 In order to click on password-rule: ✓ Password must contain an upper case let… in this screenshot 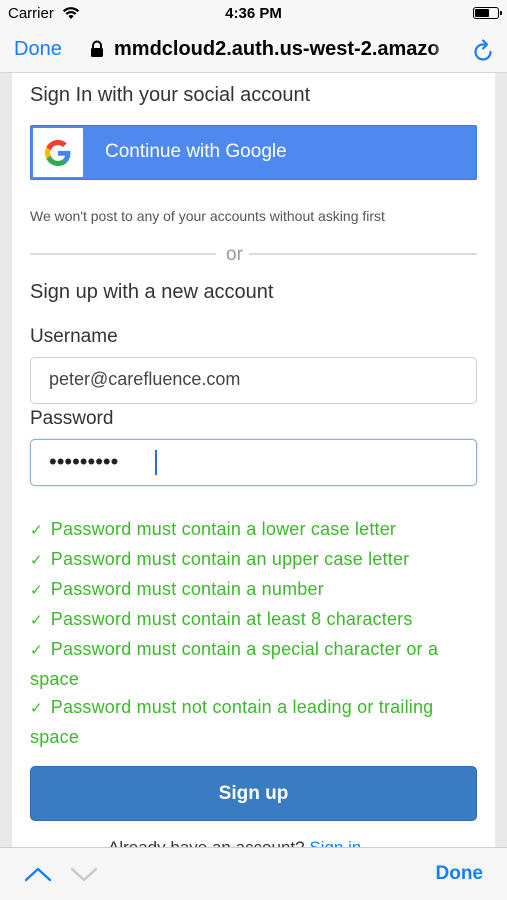, I will do `click(257, 560)`.